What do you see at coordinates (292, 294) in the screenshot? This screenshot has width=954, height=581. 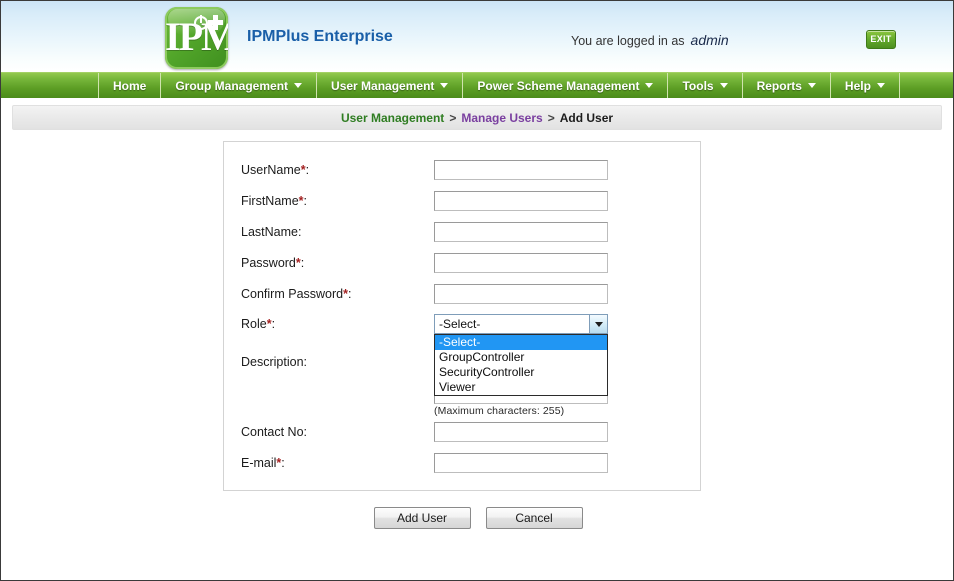 I see `confirm-password-label-text: Confirm Password` at bounding box center [292, 294].